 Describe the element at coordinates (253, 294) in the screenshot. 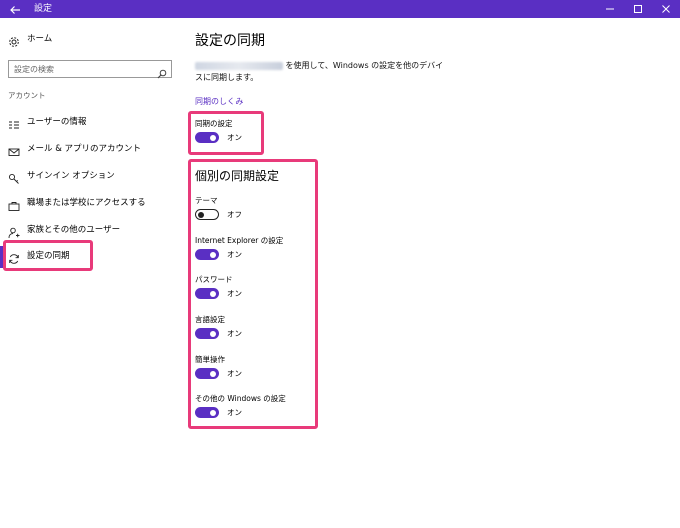

I see `highlight-box-individual-settings` at that location.